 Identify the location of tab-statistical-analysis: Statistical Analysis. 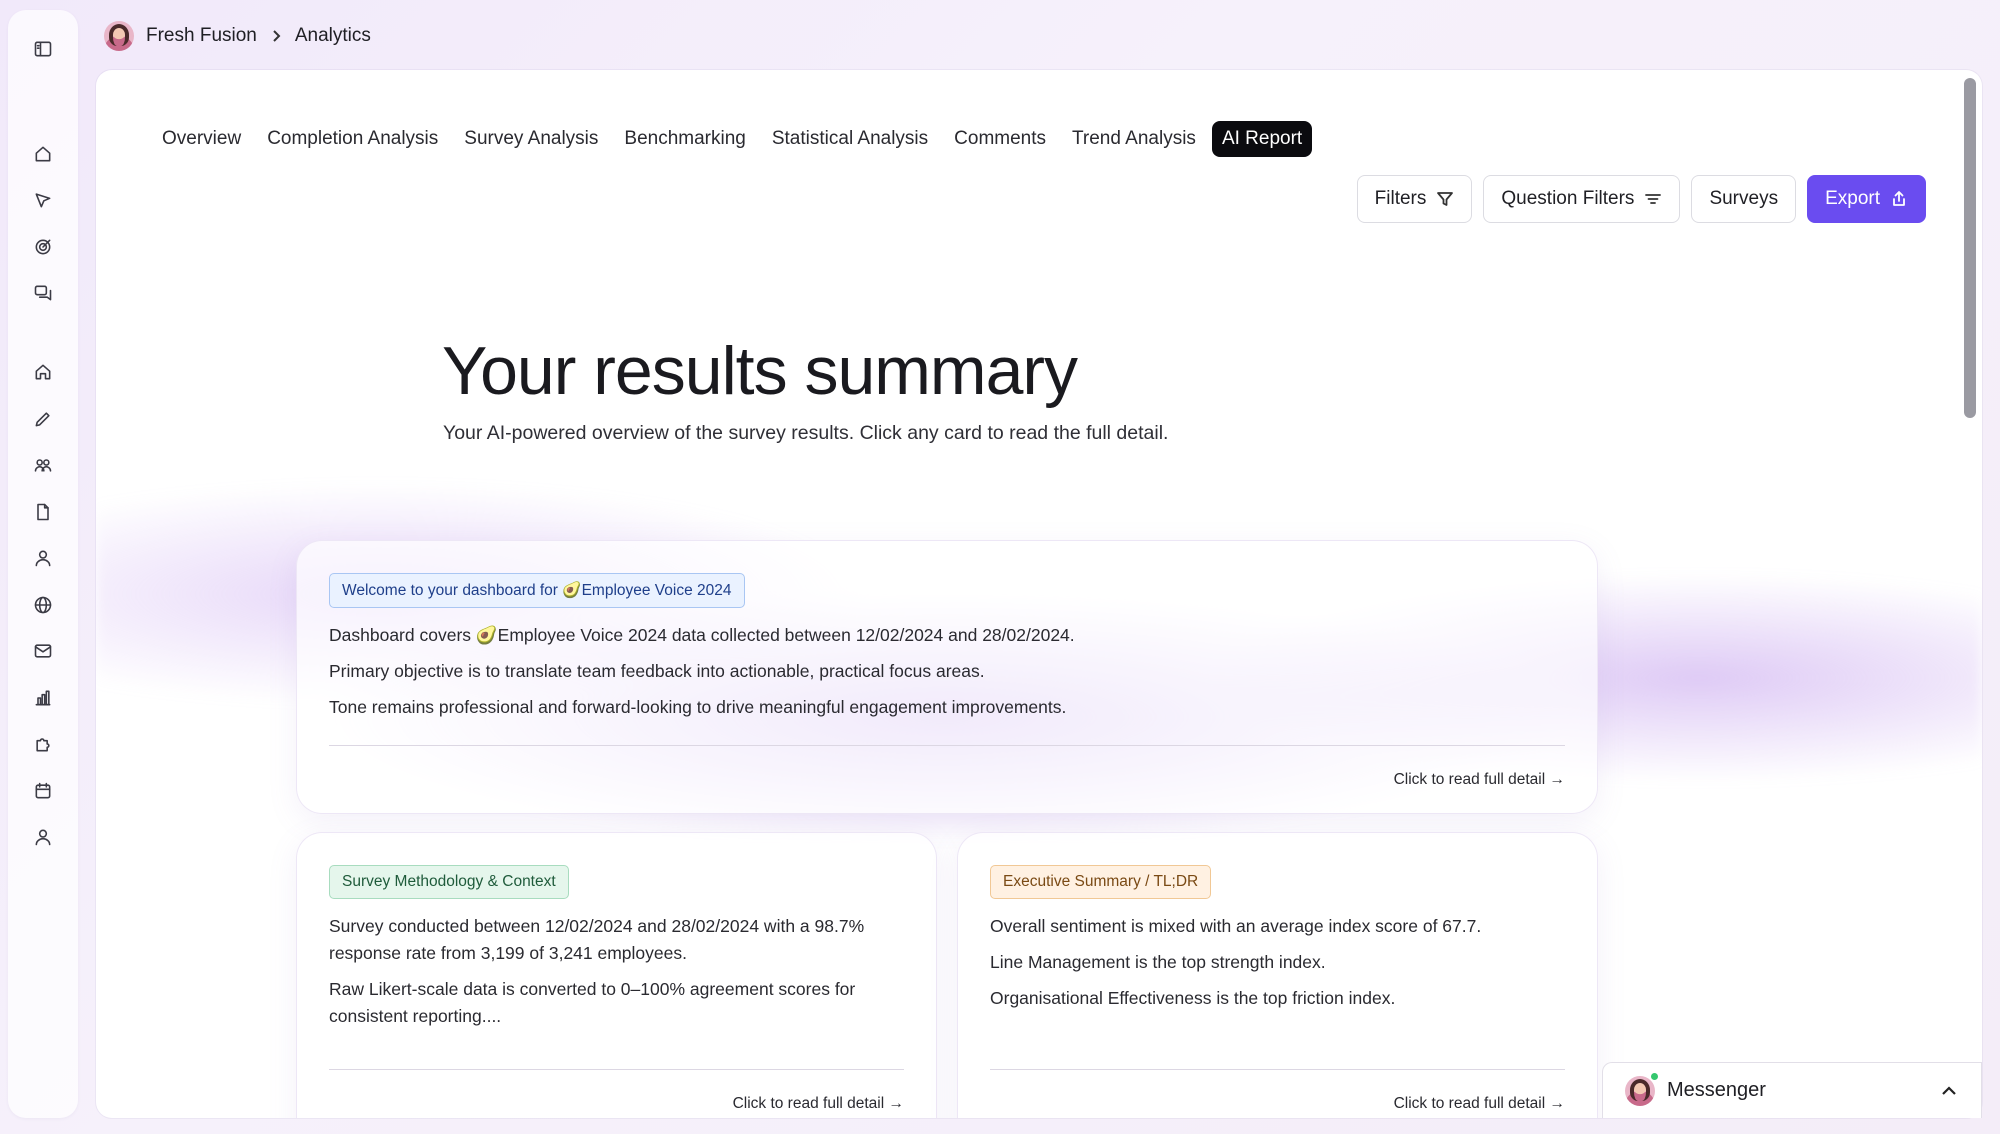
(850, 139).